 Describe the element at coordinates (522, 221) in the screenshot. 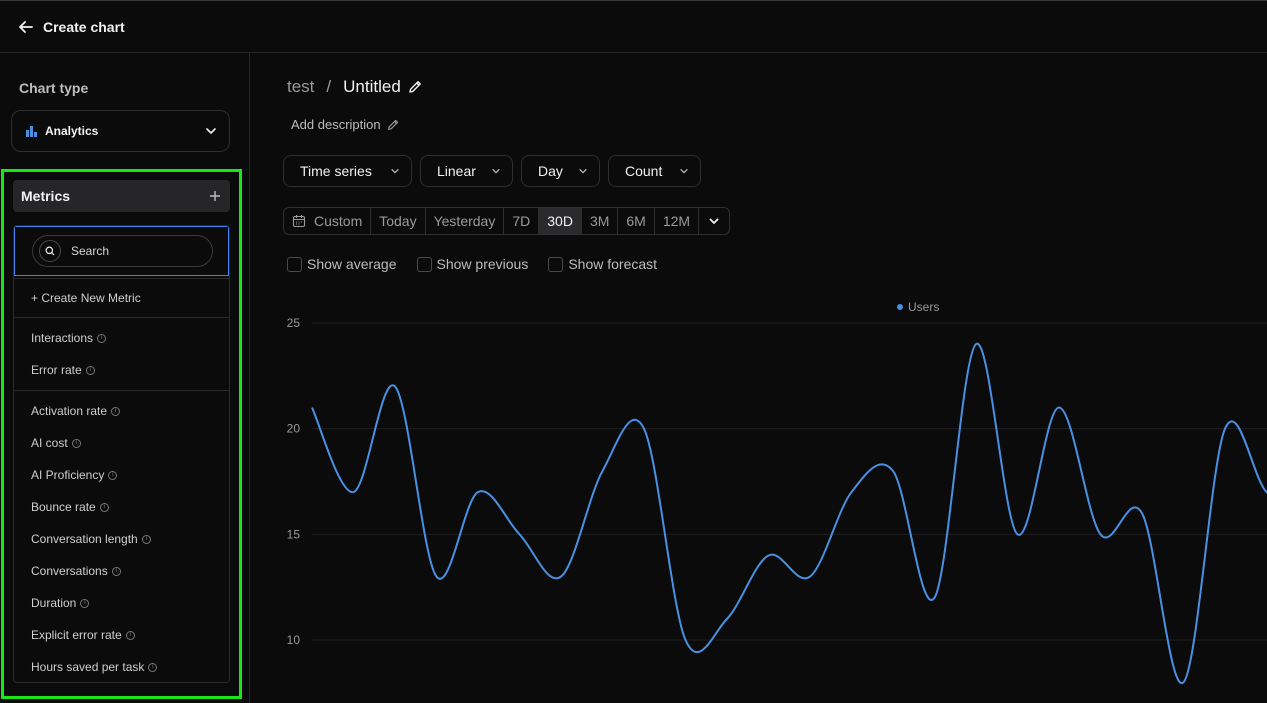

I see `range-7d: 7D` at that location.